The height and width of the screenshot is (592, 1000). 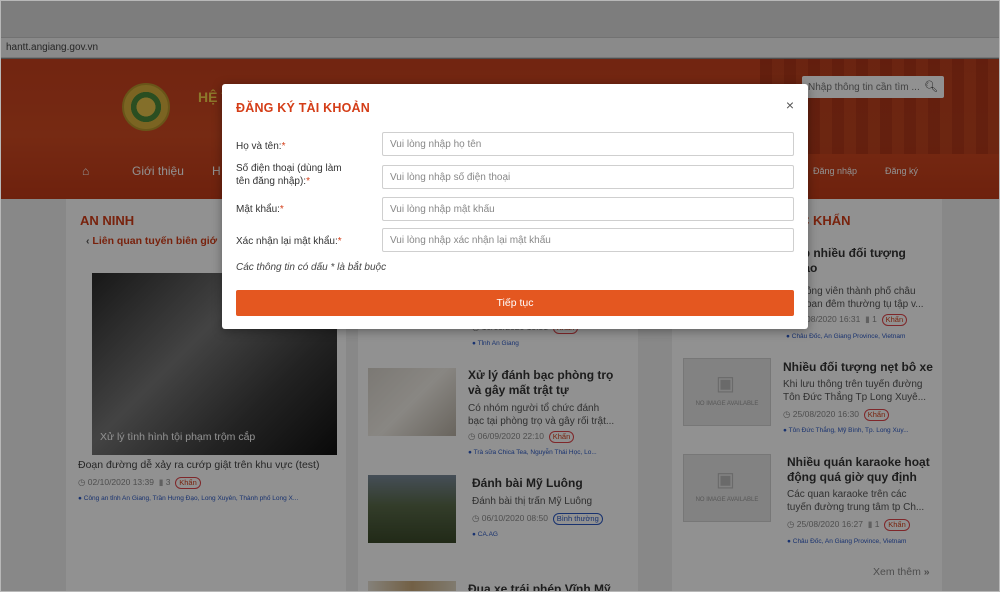 I want to click on full-name-label: Họ và tên:*, so click(x=261, y=146).